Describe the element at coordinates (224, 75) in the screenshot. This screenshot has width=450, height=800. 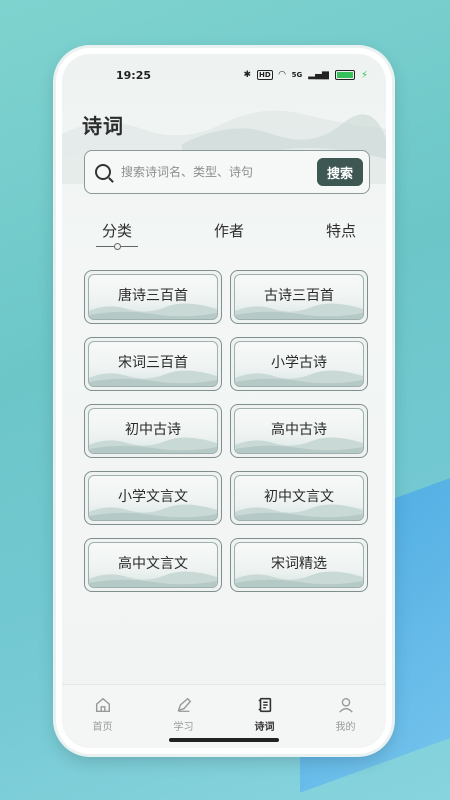
I see `status-bar: 19:25 ✱ HD ◠ 5G ▂▄▆ ⚡` at that location.